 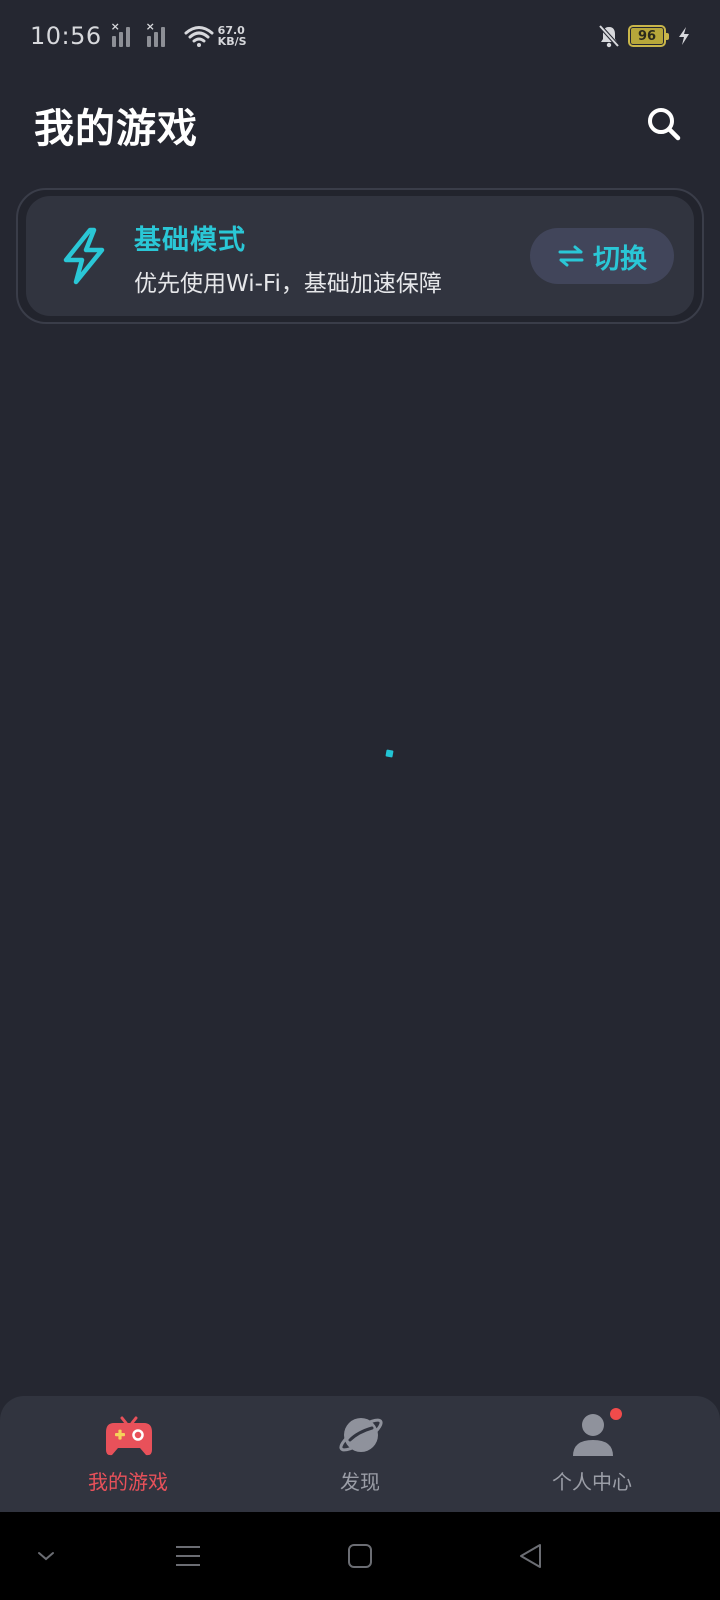 I want to click on bottom-nav: 我的游戏 发现 个人中心, so click(x=360, y=1454).